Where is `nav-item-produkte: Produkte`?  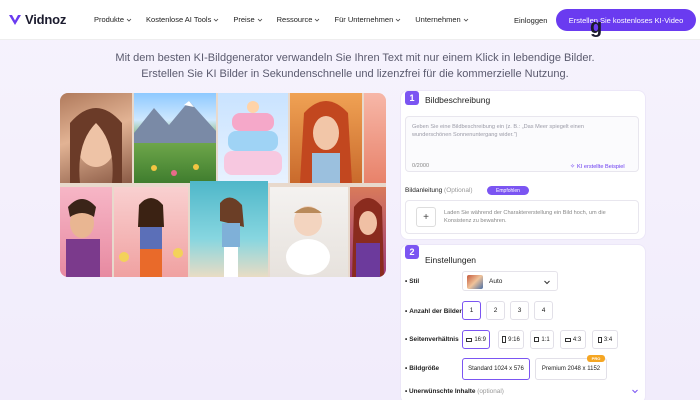
nav-item-produkte: Produkte is located at coordinates (113, 19).